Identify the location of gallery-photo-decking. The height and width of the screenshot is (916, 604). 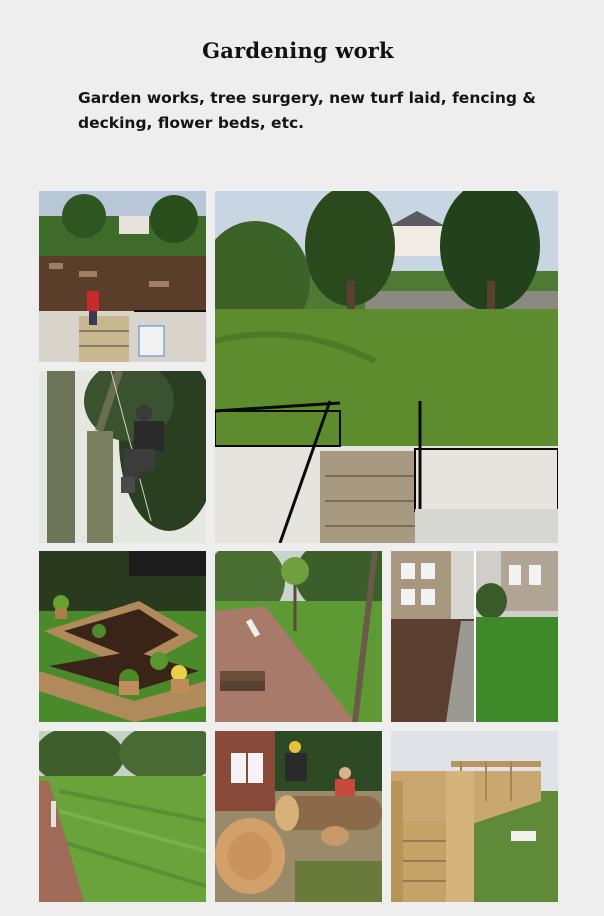
(474, 816).